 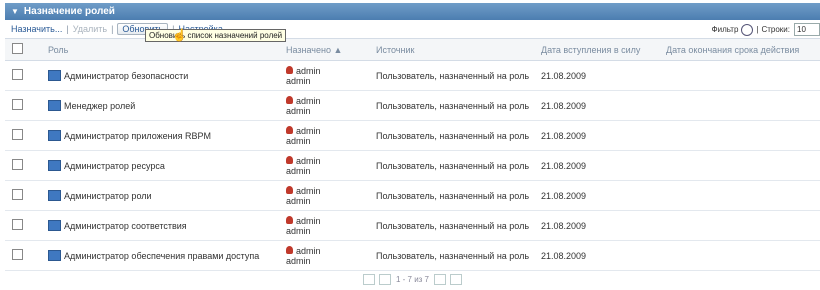 I want to click on rows-per-page-select: 10, so click(x=807, y=29).